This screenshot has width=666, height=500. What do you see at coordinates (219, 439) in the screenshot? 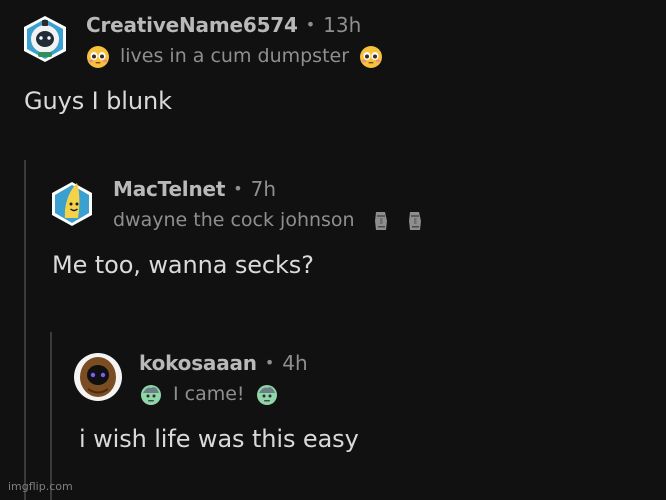
I see `comment-body: i wish life was this easy` at bounding box center [219, 439].